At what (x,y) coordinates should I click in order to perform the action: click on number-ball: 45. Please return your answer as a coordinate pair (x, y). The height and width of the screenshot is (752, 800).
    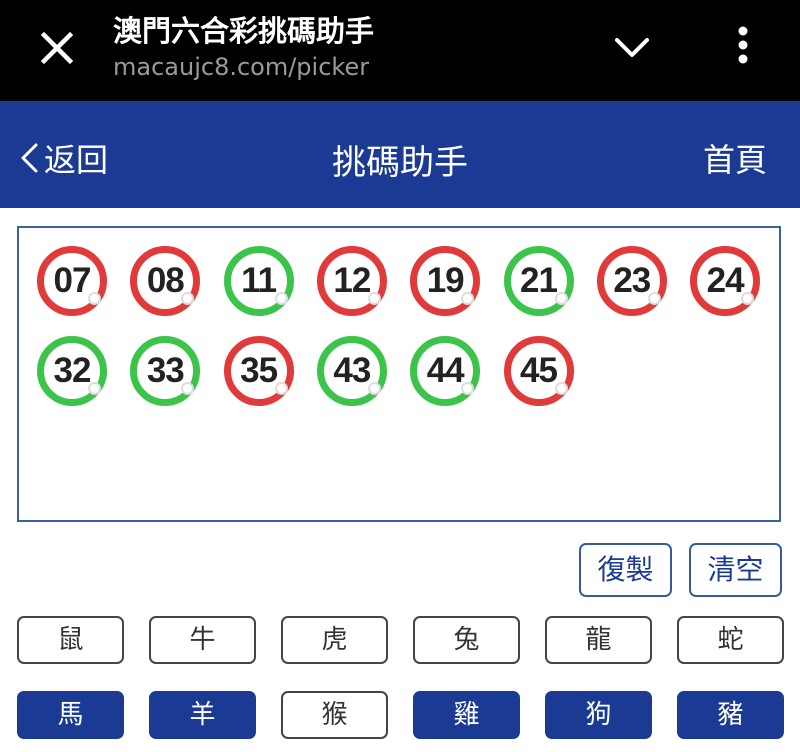
    Looking at the image, I should click on (538, 371).